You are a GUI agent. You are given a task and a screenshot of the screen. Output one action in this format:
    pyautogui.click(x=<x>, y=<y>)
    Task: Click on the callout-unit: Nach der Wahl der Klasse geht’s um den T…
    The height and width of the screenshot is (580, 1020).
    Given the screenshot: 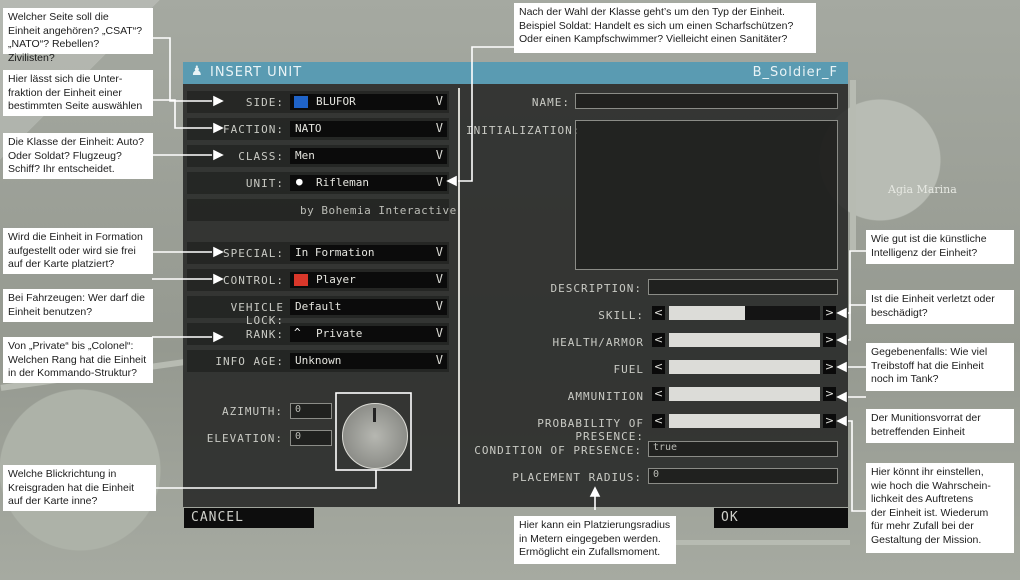 What is the action you would take?
    pyautogui.click(x=665, y=28)
    